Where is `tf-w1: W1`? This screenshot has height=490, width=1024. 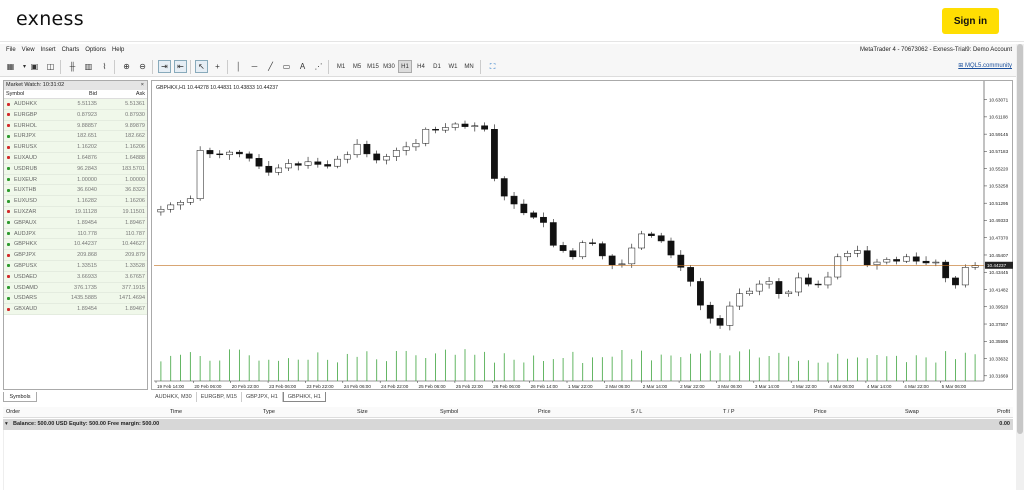 tf-w1: W1 is located at coordinates (453, 66).